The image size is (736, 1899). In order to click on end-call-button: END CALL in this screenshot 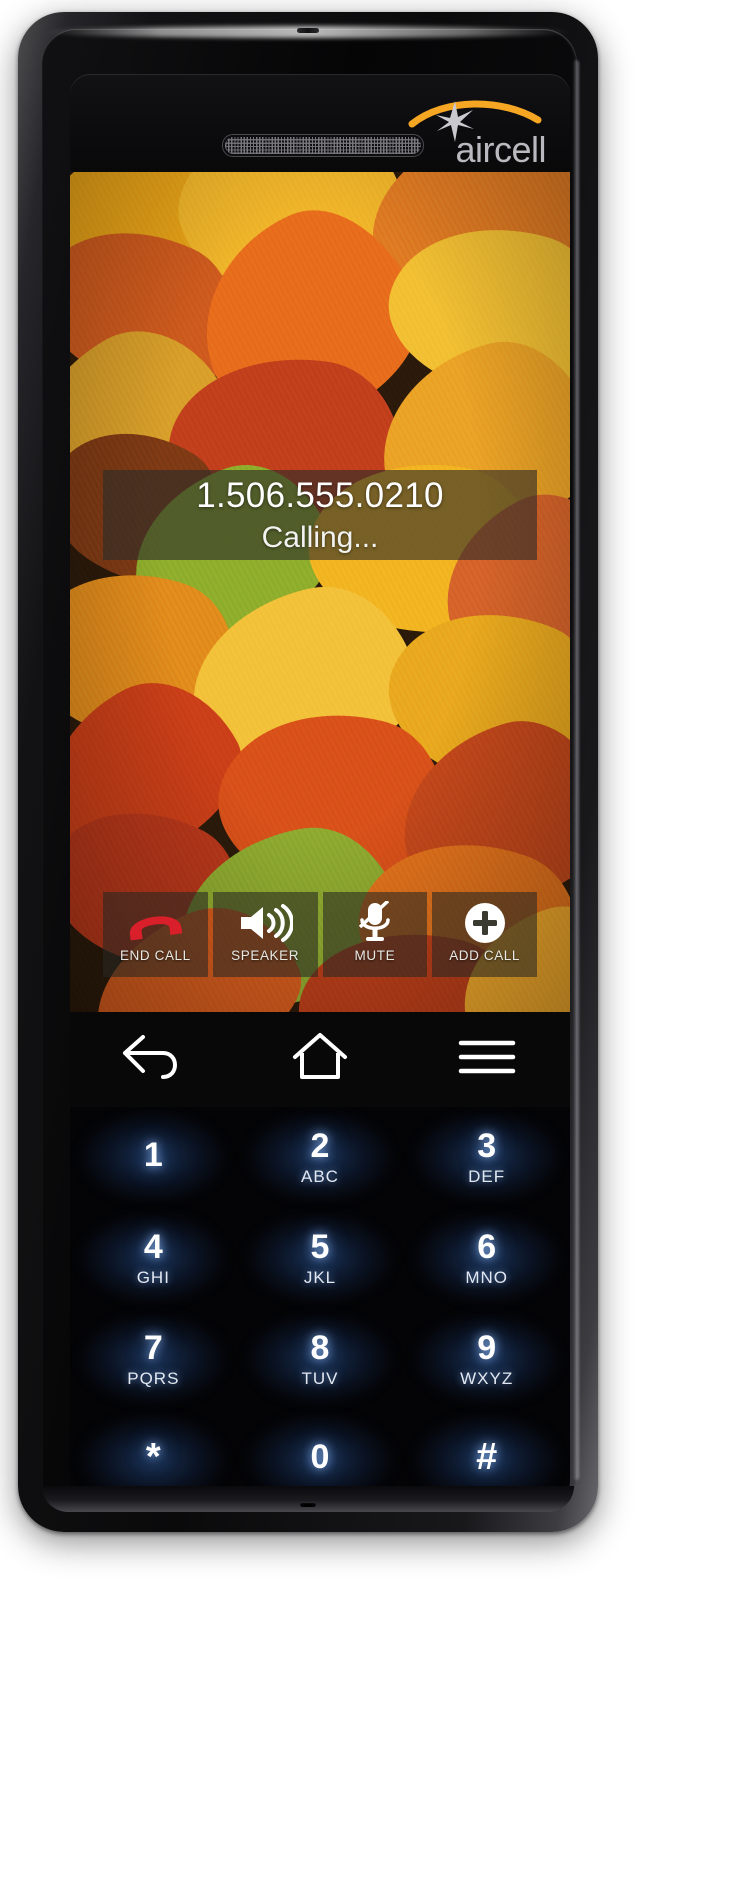, I will do `click(155, 934)`.